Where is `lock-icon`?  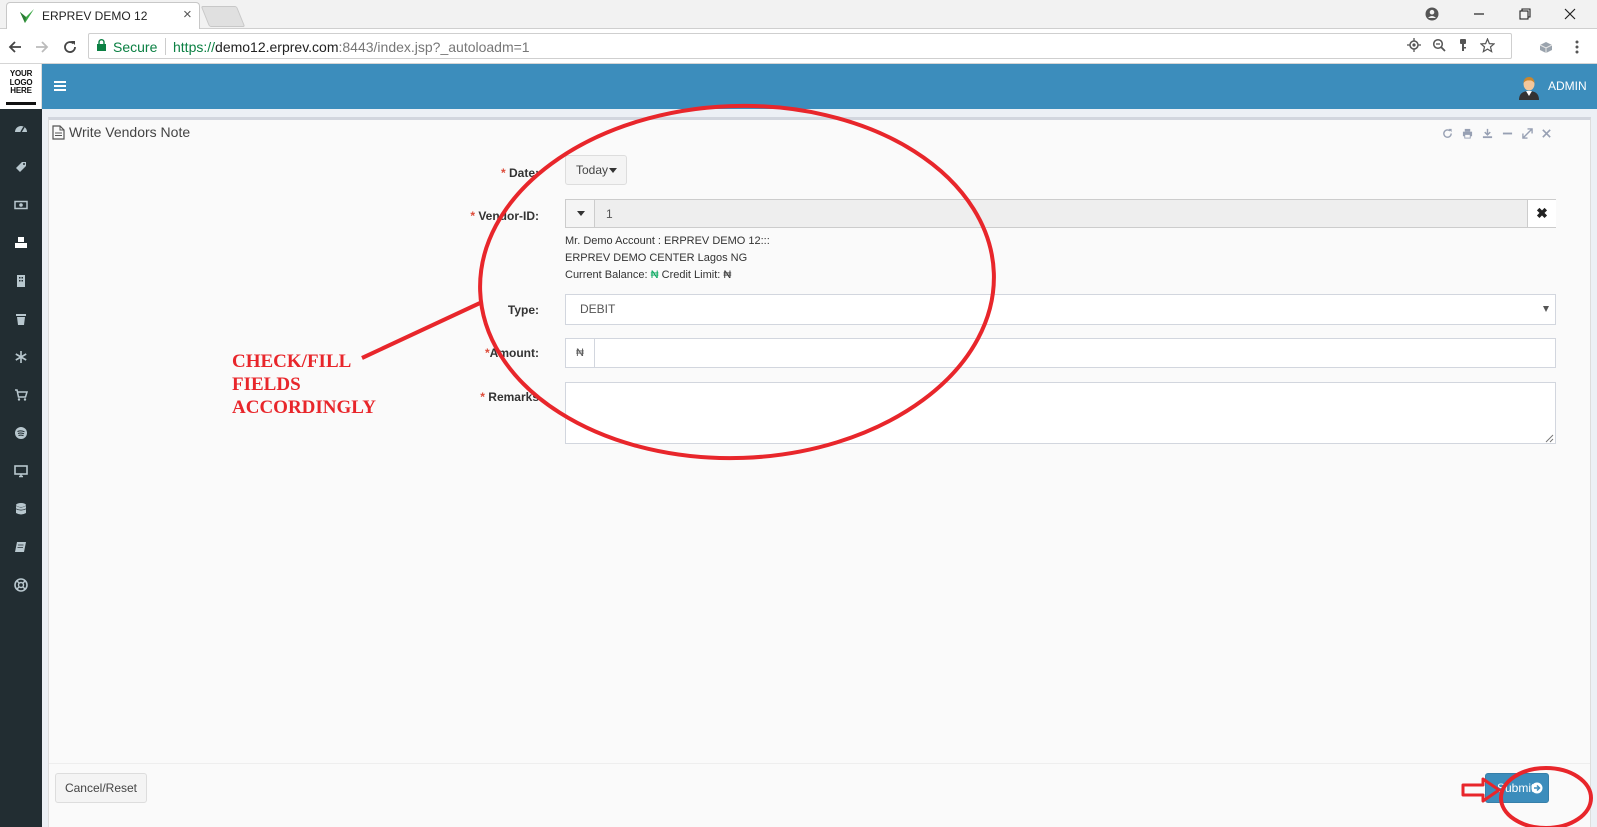 lock-icon is located at coordinates (101, 45).